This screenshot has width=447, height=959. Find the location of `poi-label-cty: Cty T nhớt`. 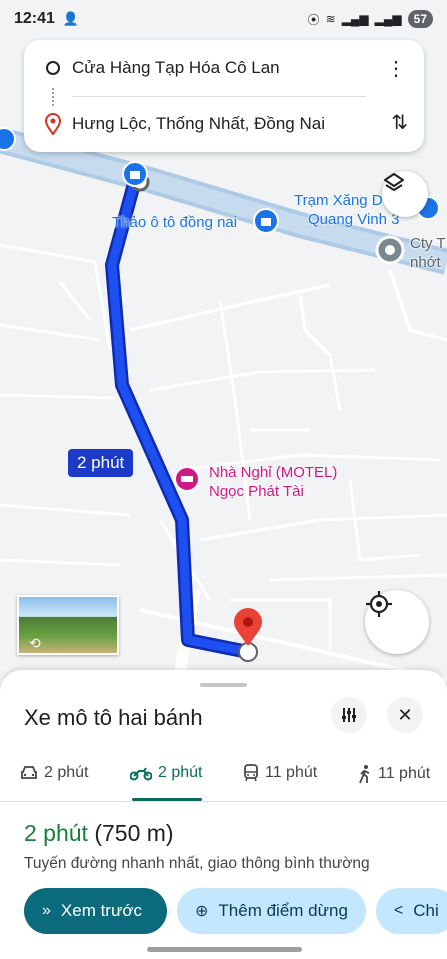

poi-label-cty: Cty T nhớt is located at coordinates (428, 253).